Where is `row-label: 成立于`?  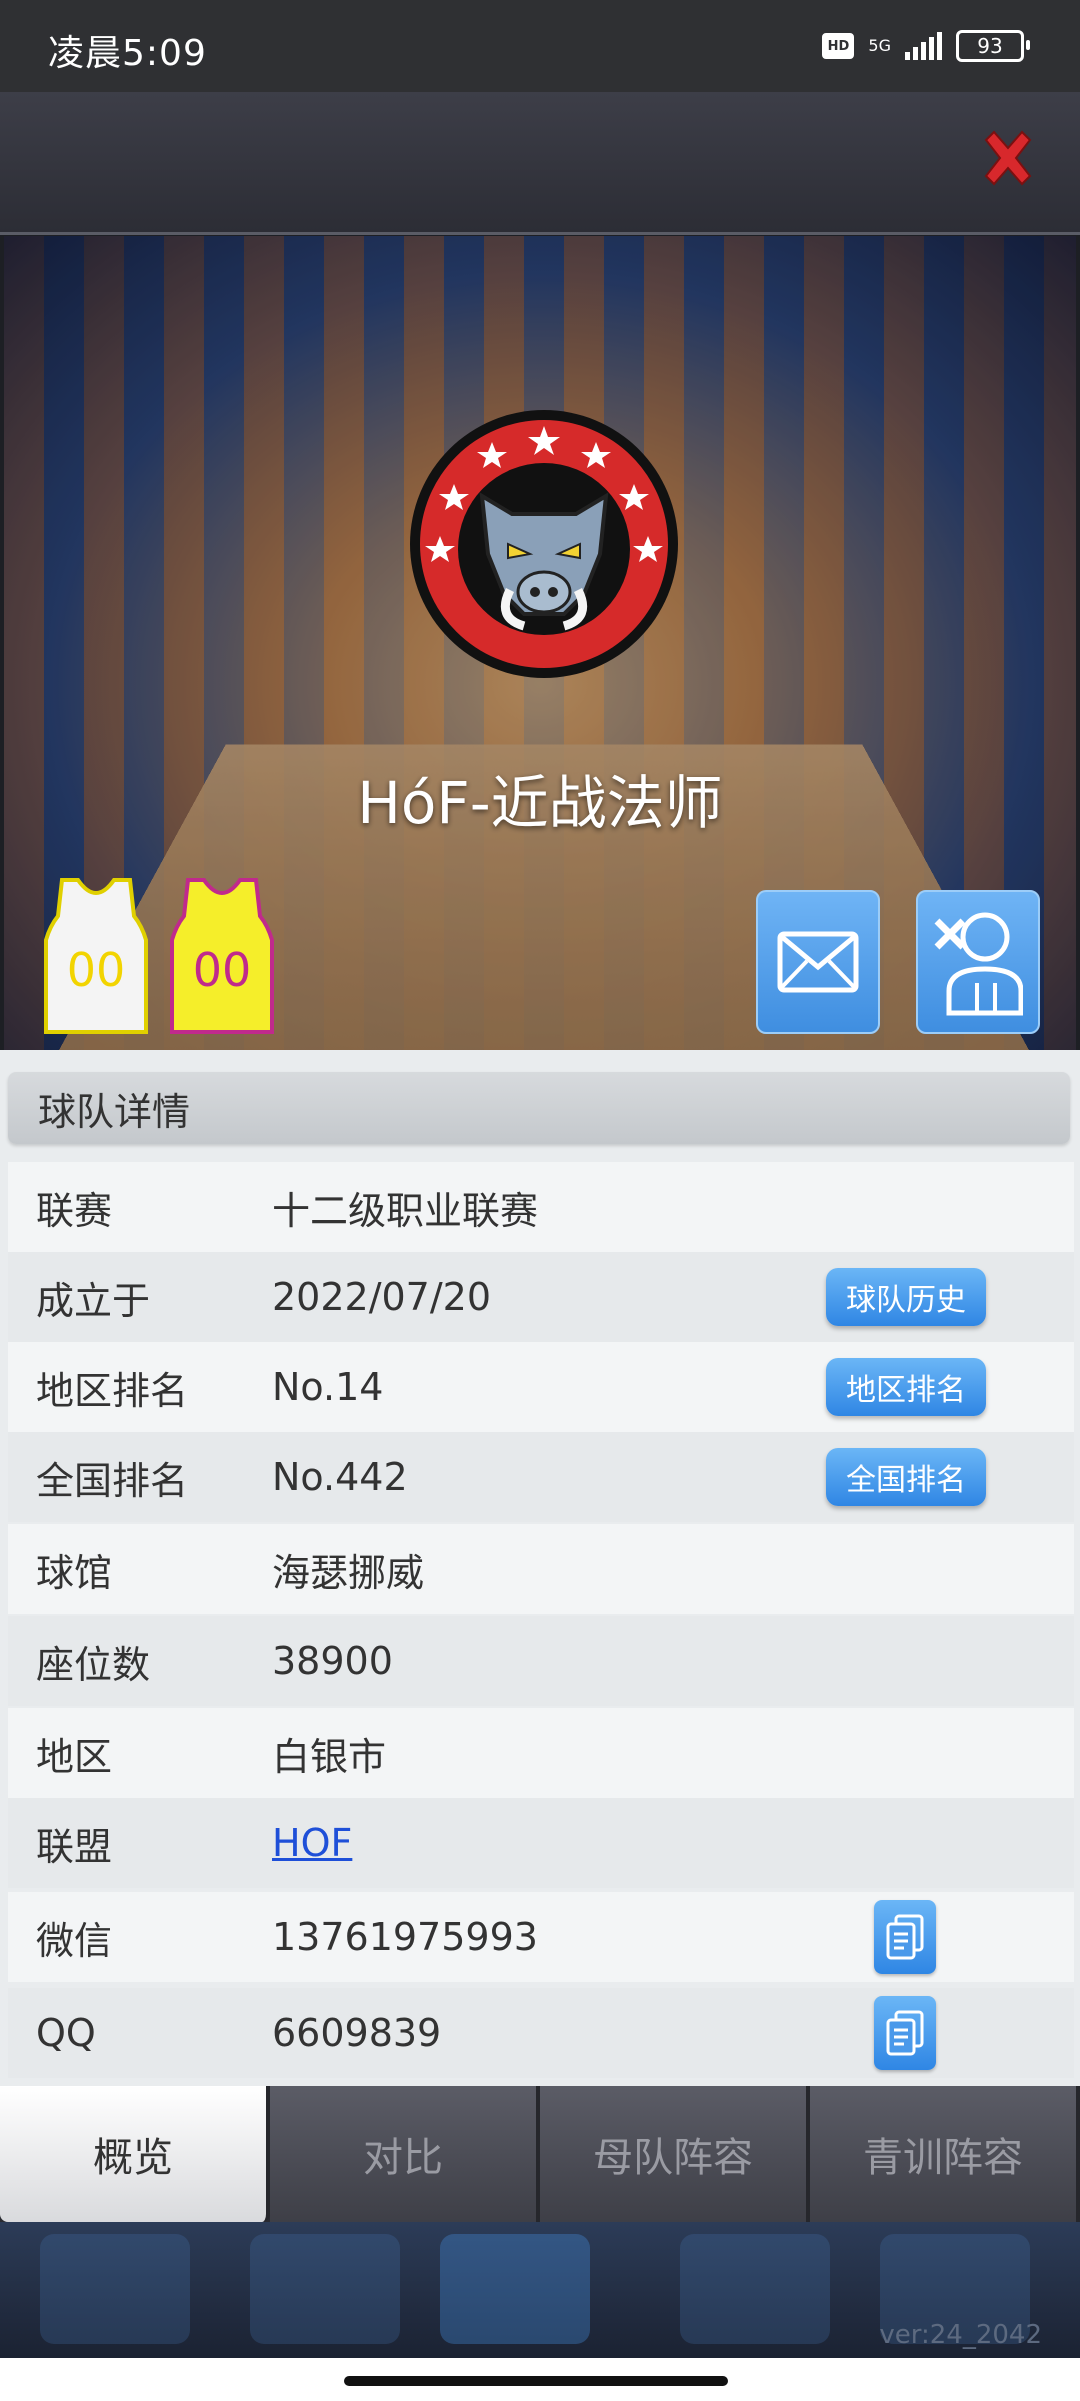 row-label: 成立于 is located at coordinates (93, 1297).